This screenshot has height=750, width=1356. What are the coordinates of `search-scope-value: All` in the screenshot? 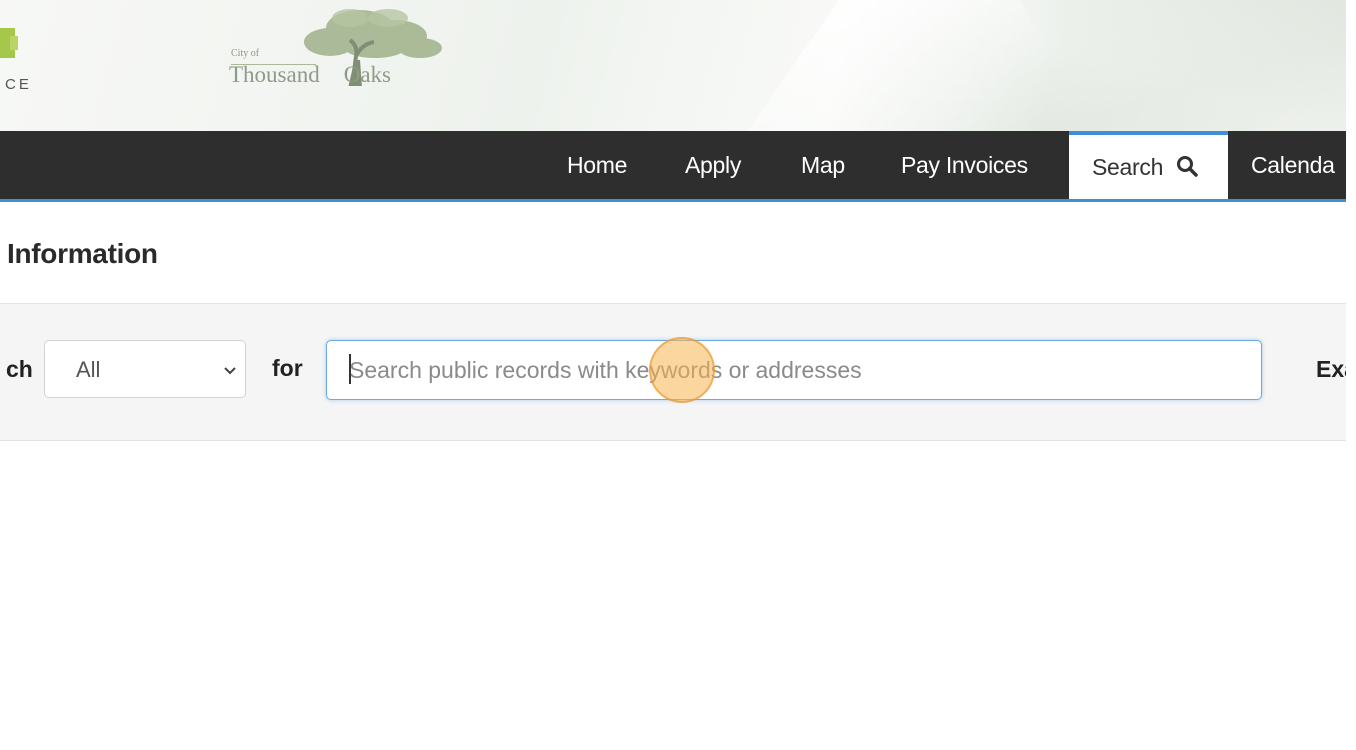 It's located at (88, 369).